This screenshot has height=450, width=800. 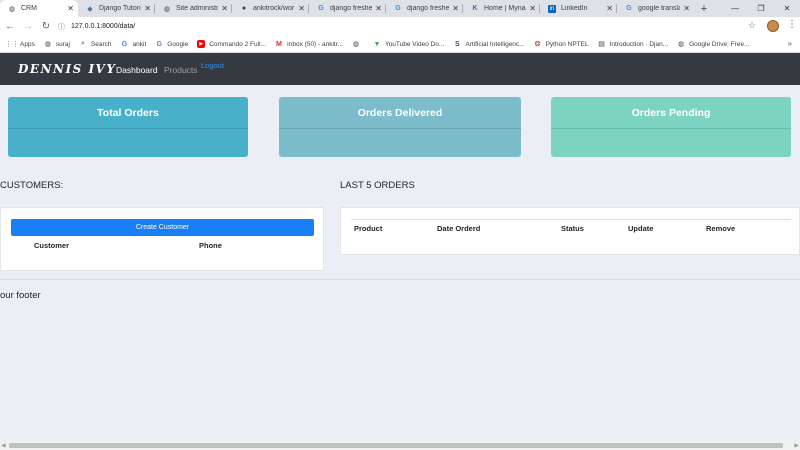 I want to click on bookmark-globe: ◍, so click(x=358, y=44).